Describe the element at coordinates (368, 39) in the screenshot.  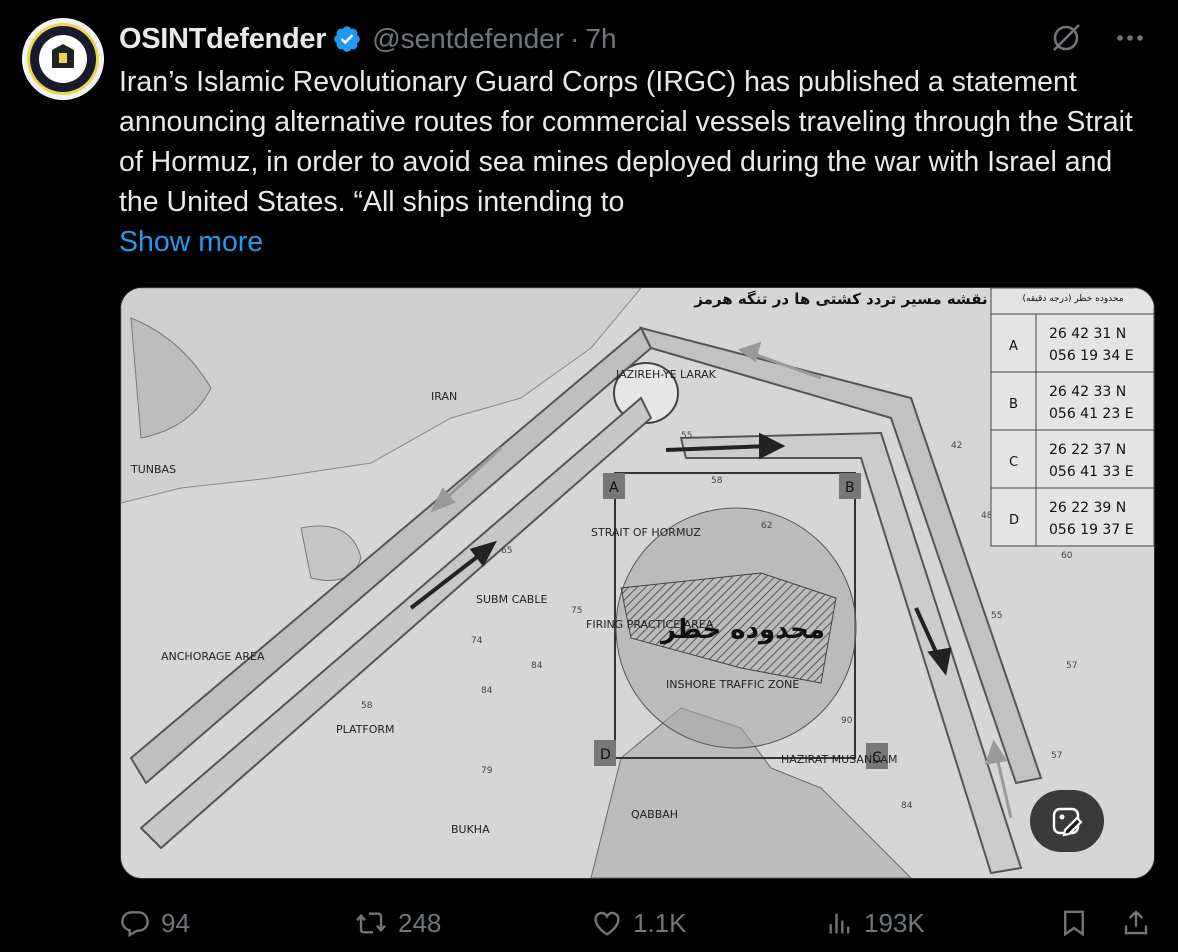
I see `tweet-header: OSINTdefender @sentdefender · 7h` at that location.